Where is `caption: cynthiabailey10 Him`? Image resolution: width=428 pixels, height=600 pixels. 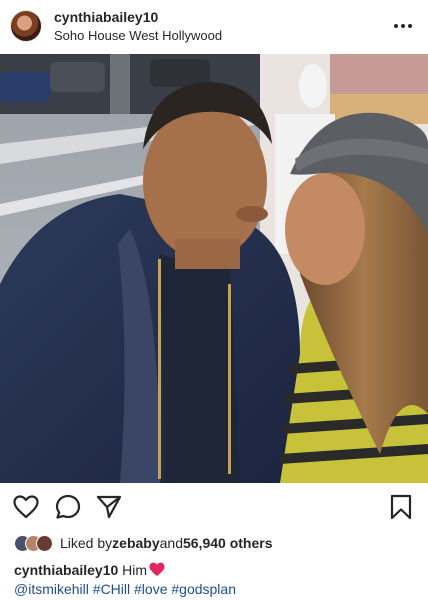
caption: cynthiabailey10 Him is located at coordinates (89, 570).